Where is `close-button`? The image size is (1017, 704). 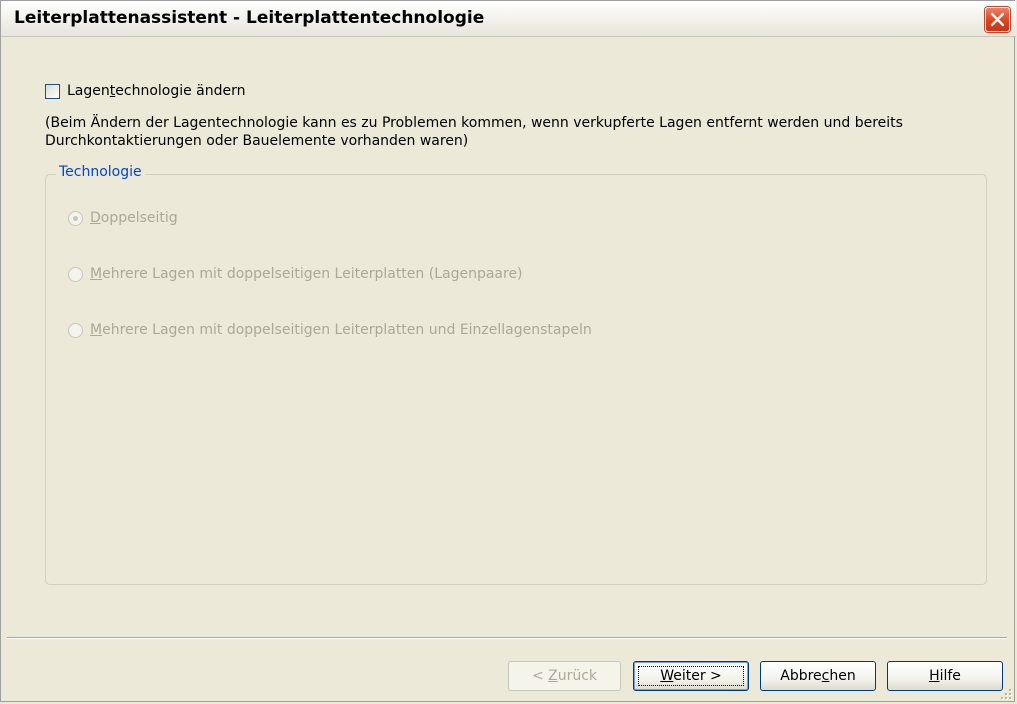 close-button is located at coordinates (997, 19).